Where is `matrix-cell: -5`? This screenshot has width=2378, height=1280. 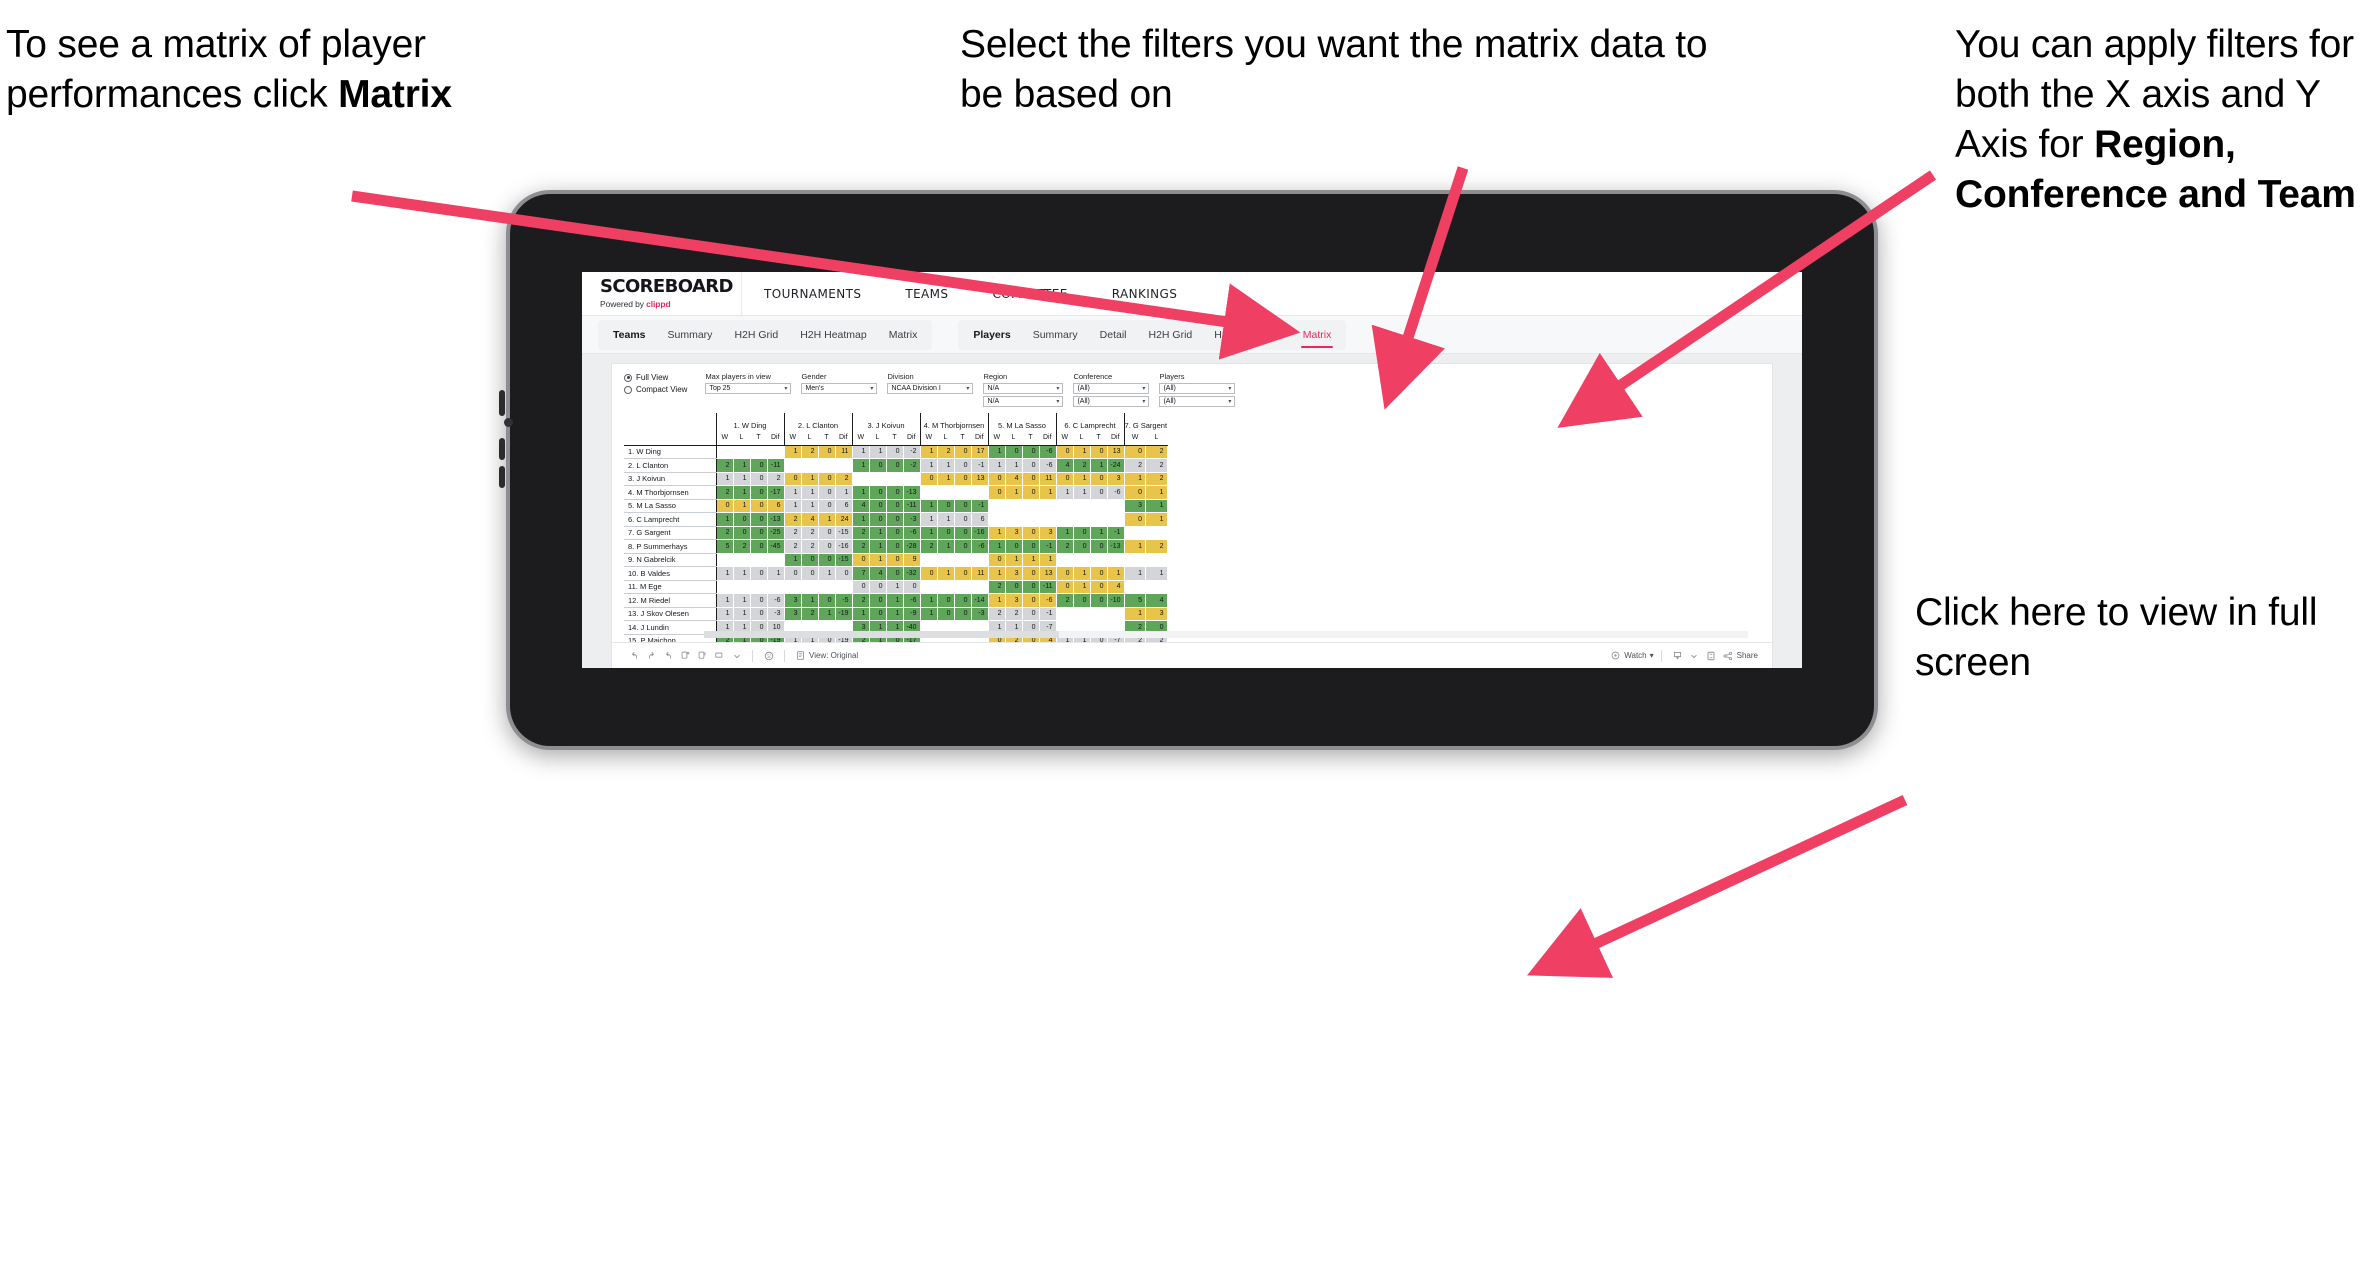
matrix-cell: -5 is located at coordinates (844, 600).